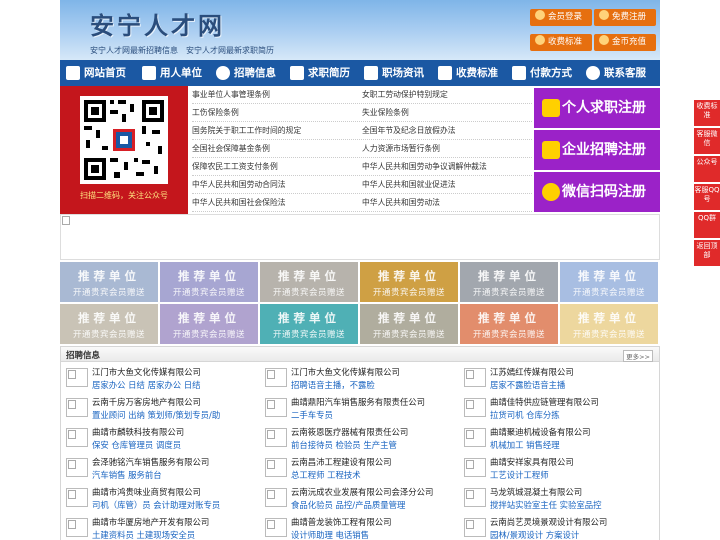 Image resolution: width=720 pixels, height=540 pixels. I want to click on job-positions: 搅拌站实验室主任 实验室品控, so click(546, 505).